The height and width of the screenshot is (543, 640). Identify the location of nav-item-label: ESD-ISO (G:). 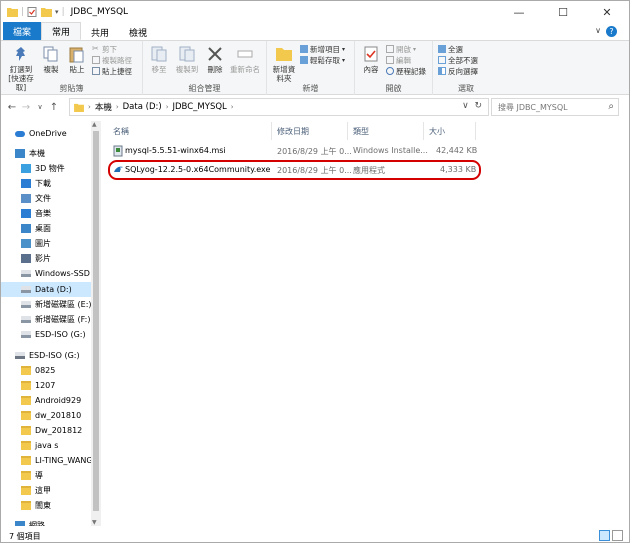
(60, 334).